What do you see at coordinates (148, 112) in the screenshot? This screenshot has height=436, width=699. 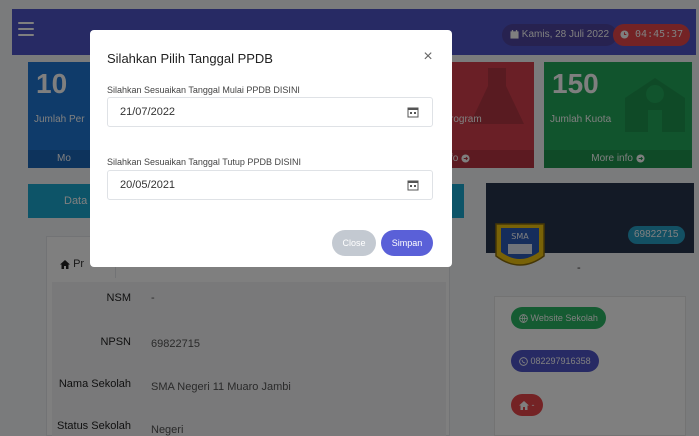 I see `start-date-value: 21/07/2022` at bounding box center [148, 112].